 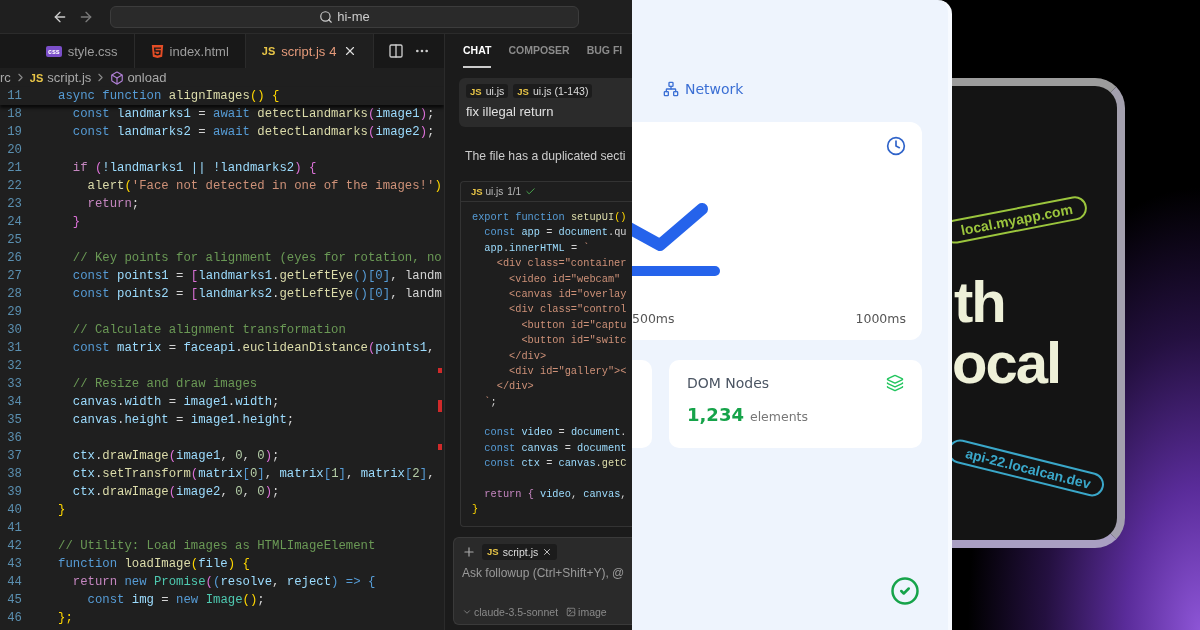 I want to click on code-line: const ctx = canvas.getC, so click(x=555, y=463).